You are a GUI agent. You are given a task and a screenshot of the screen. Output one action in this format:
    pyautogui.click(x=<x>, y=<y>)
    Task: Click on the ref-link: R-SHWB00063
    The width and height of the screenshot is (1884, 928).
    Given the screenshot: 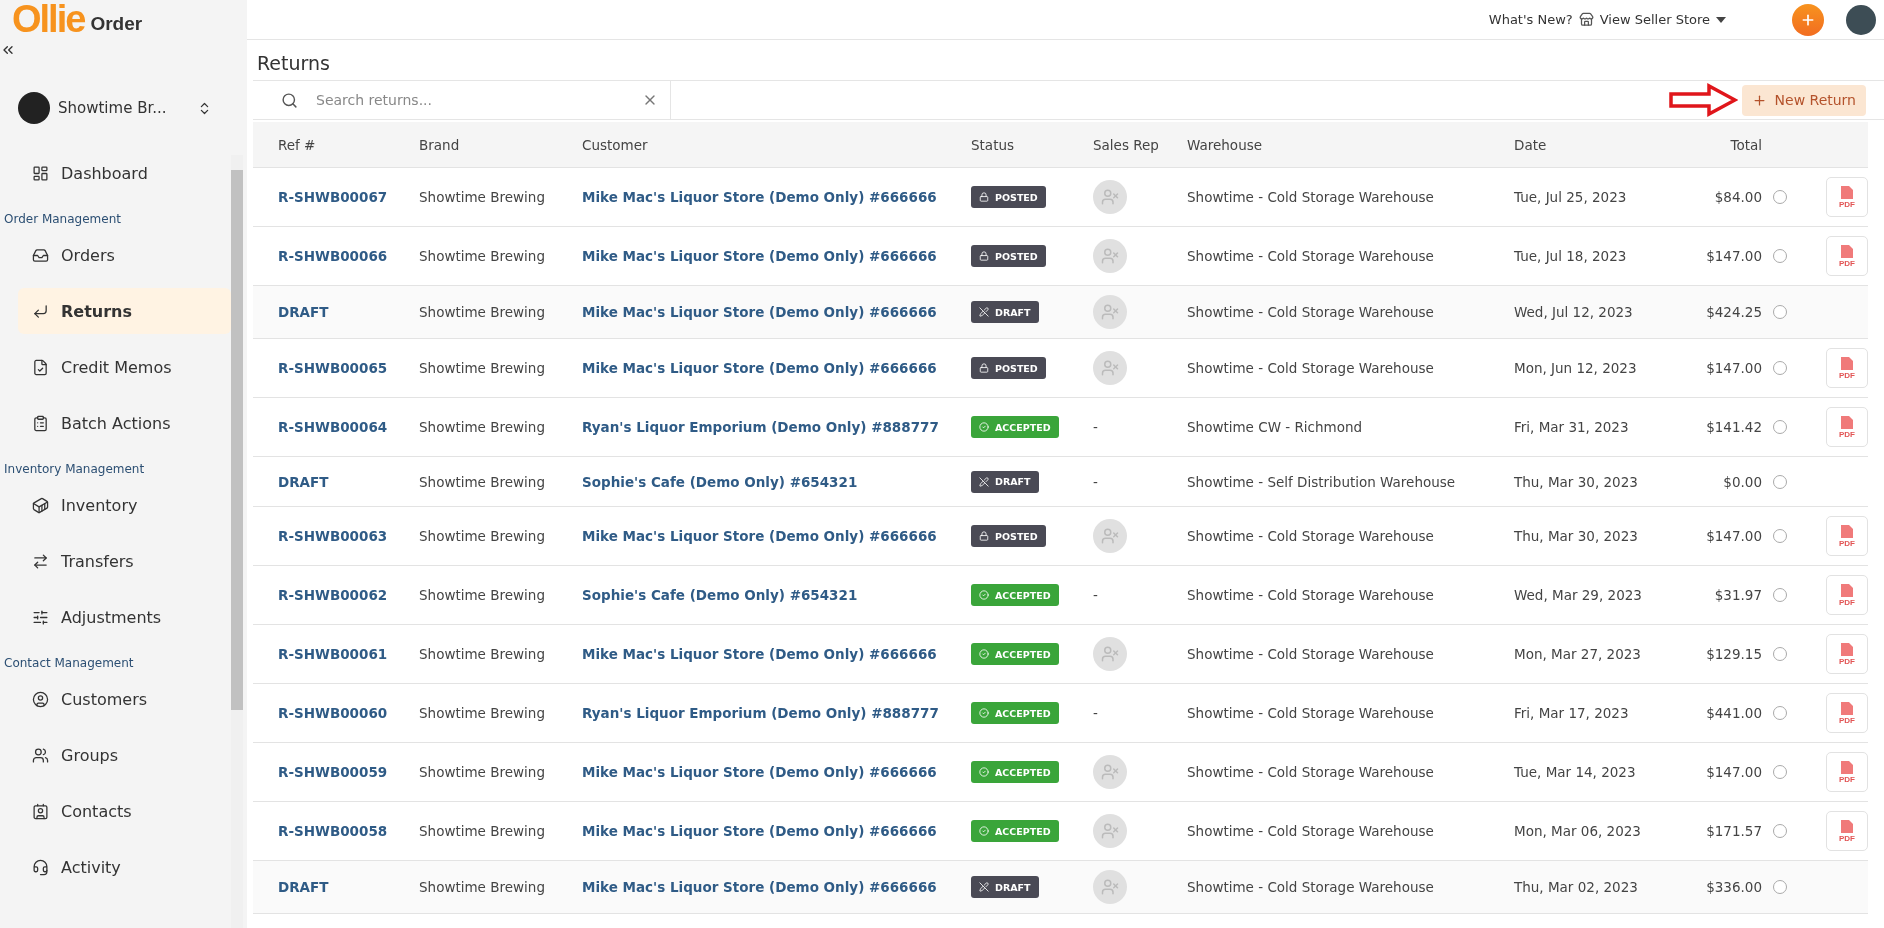 What is the action you would take?
    pyautogui.click(x=348, y=536)
    